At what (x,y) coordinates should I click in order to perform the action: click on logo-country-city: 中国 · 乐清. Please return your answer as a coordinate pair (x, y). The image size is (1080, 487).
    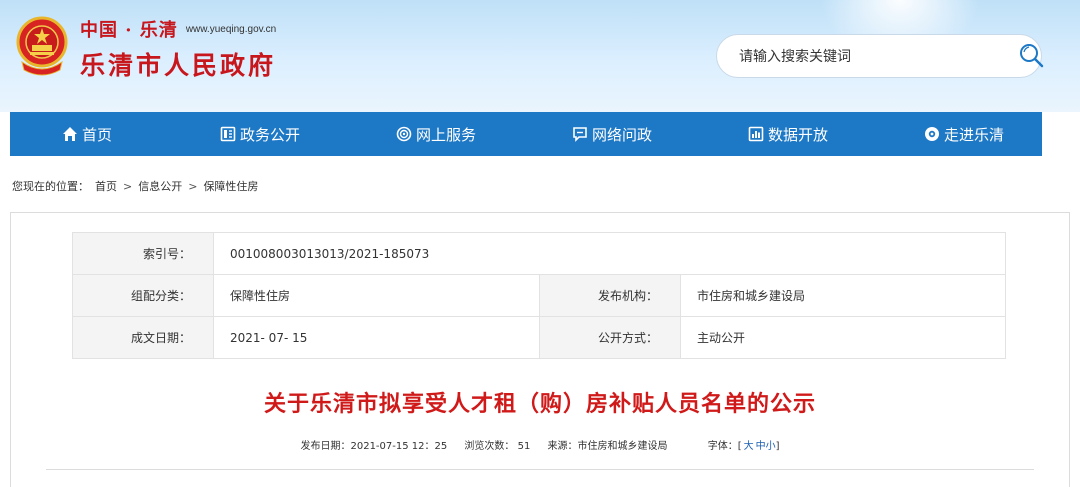
    Looking at the image, I should click on (129, 30).